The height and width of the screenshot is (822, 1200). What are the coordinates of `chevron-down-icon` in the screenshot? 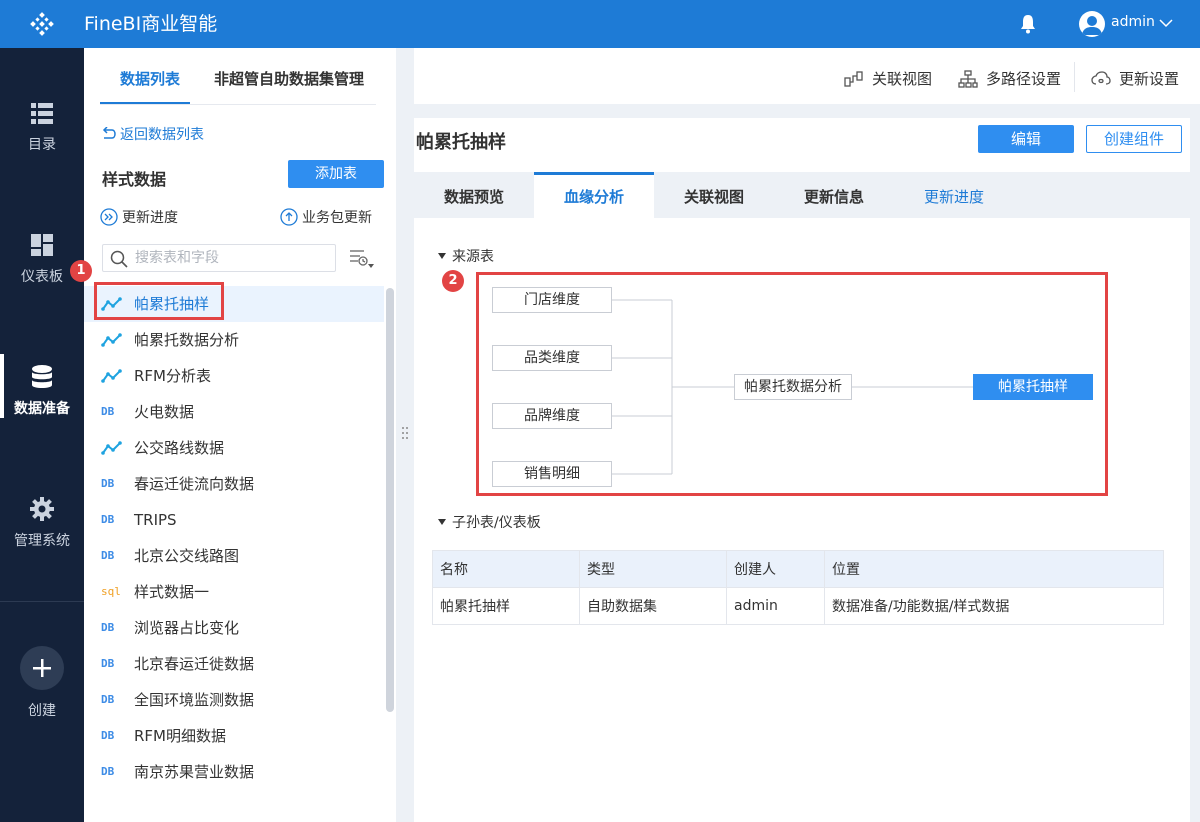 It's located at (1166, 23).